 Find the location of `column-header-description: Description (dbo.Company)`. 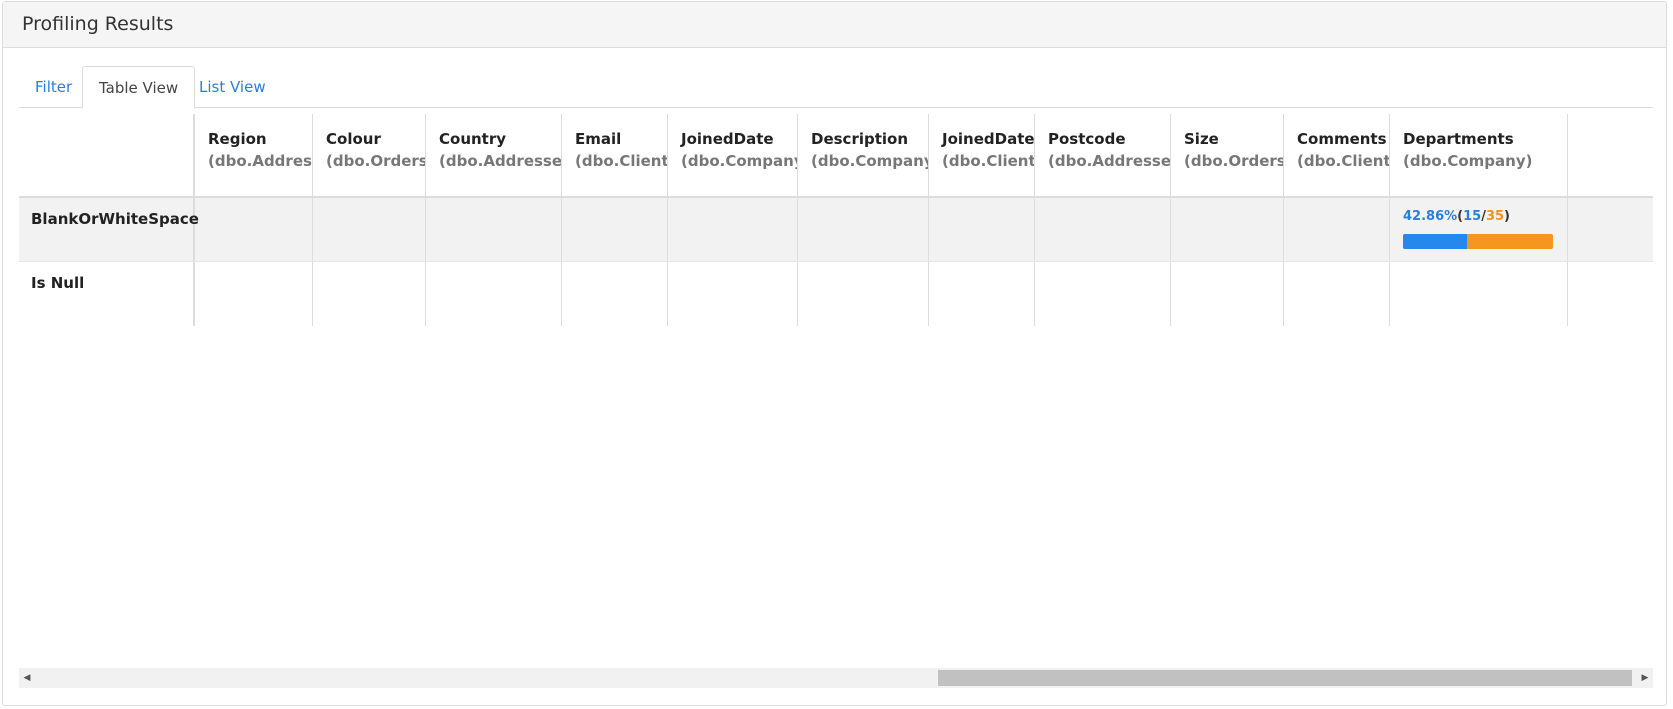

column-header-description: Description (dbo.Company) is located at coordinates (862, 155).